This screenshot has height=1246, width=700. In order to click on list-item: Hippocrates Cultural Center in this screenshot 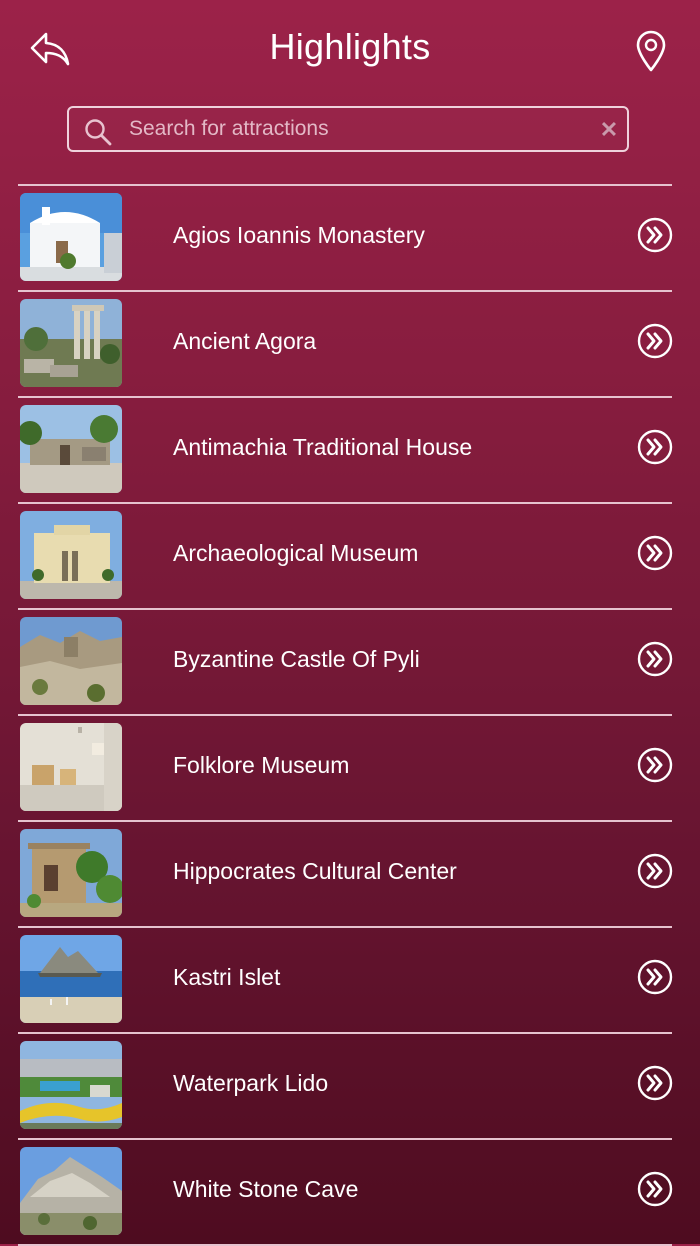, I will do `click(345, 873)`.